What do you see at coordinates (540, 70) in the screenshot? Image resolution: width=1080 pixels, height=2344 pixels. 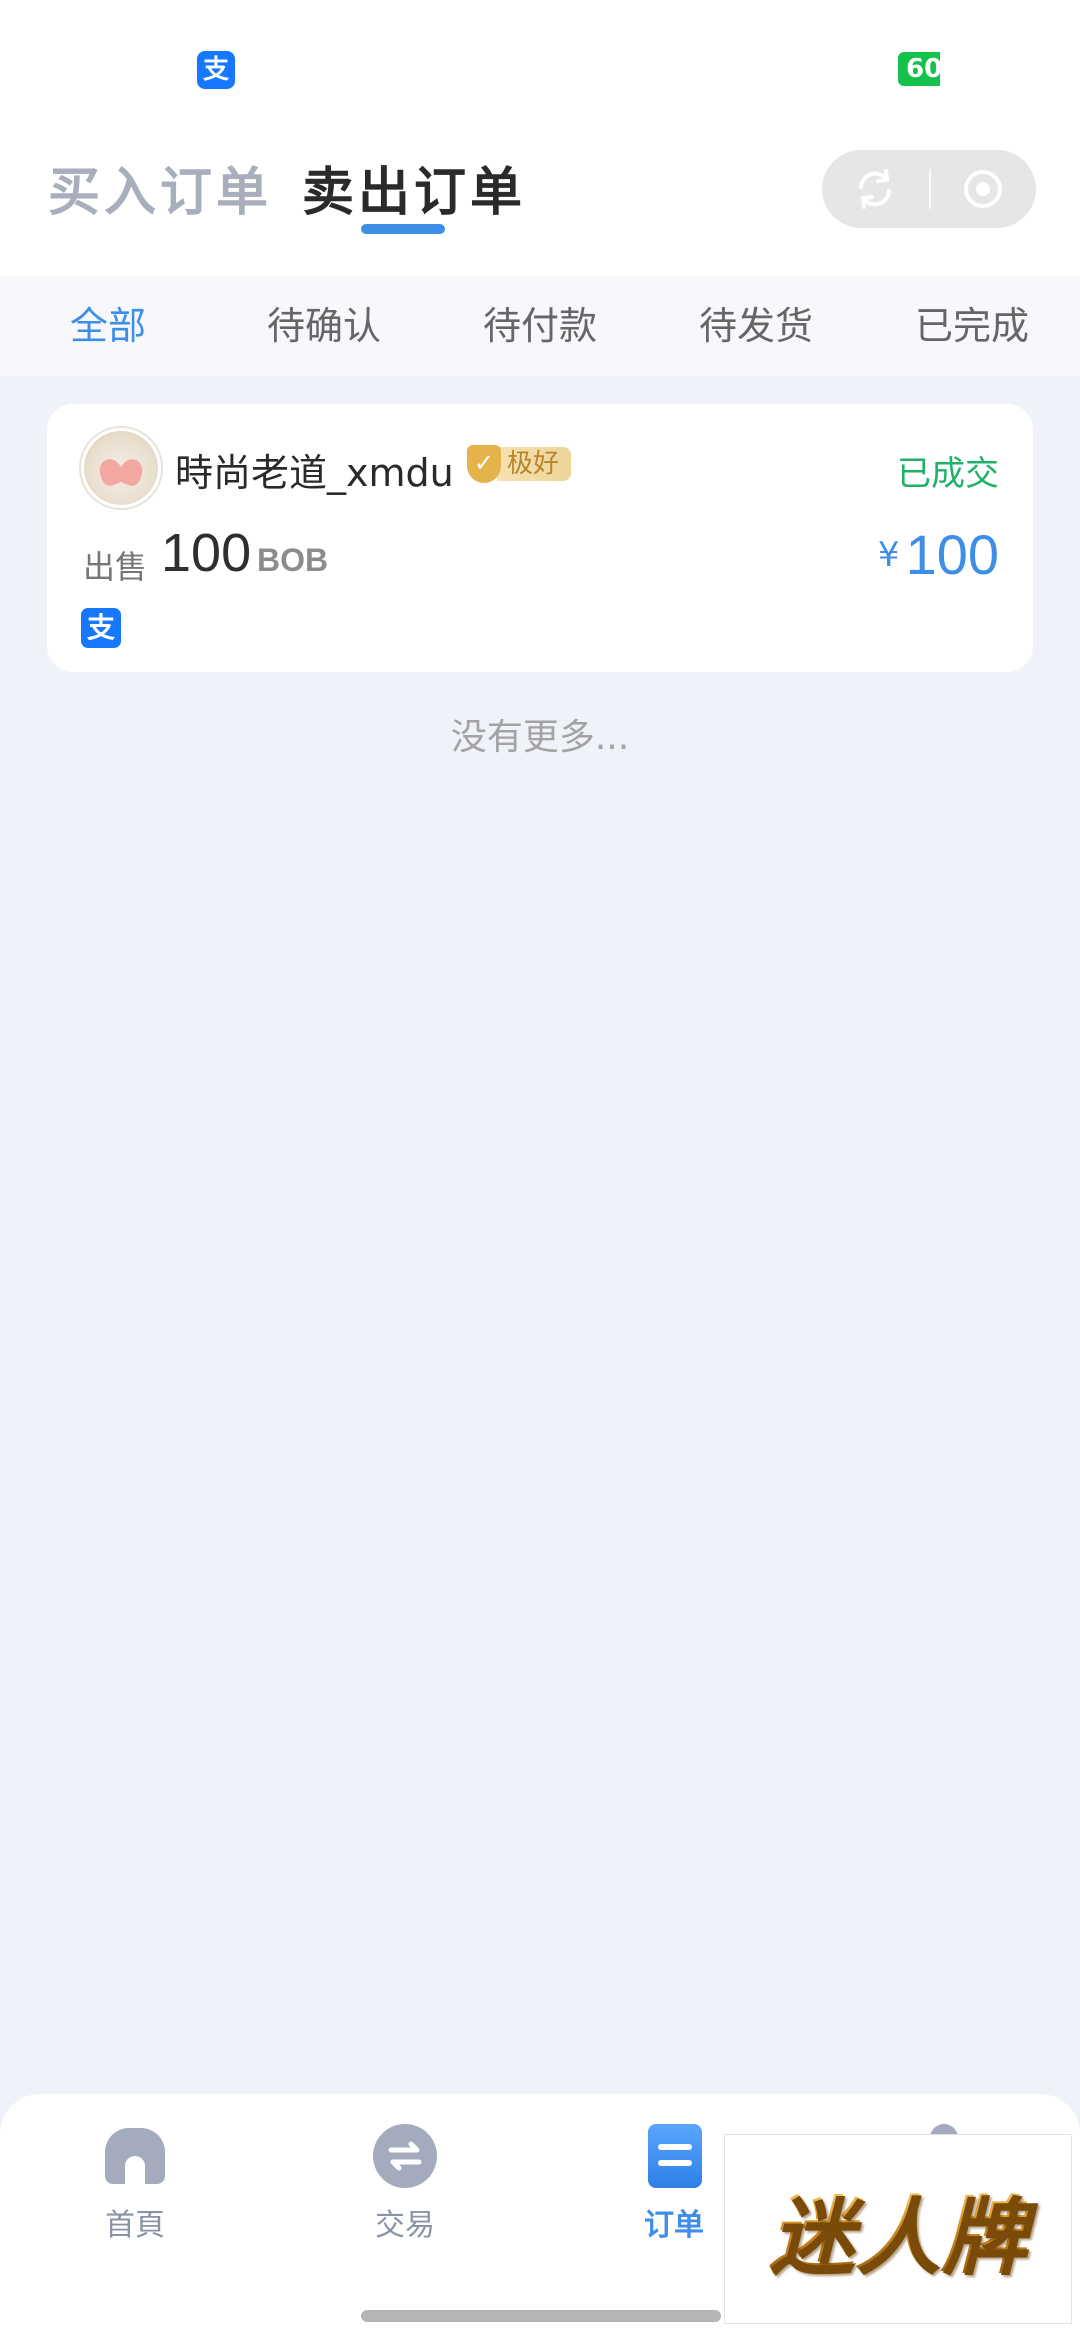 I see `status-bar: 支 60` at bounding box center [540, 70].